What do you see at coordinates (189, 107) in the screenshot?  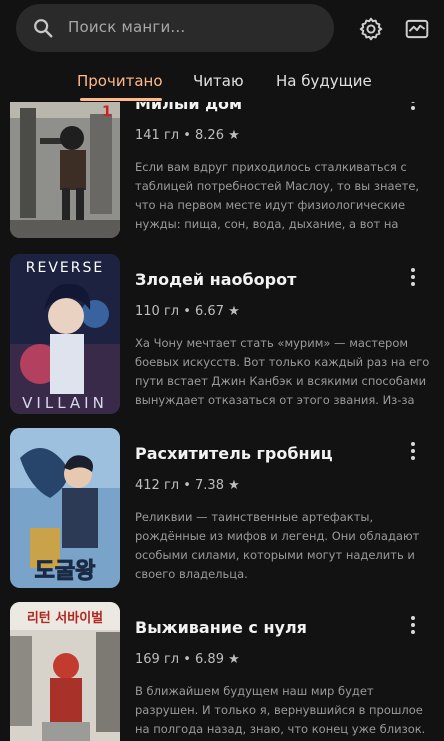 I see `manga-title: Милый дом` at bounding box center [189, 107].